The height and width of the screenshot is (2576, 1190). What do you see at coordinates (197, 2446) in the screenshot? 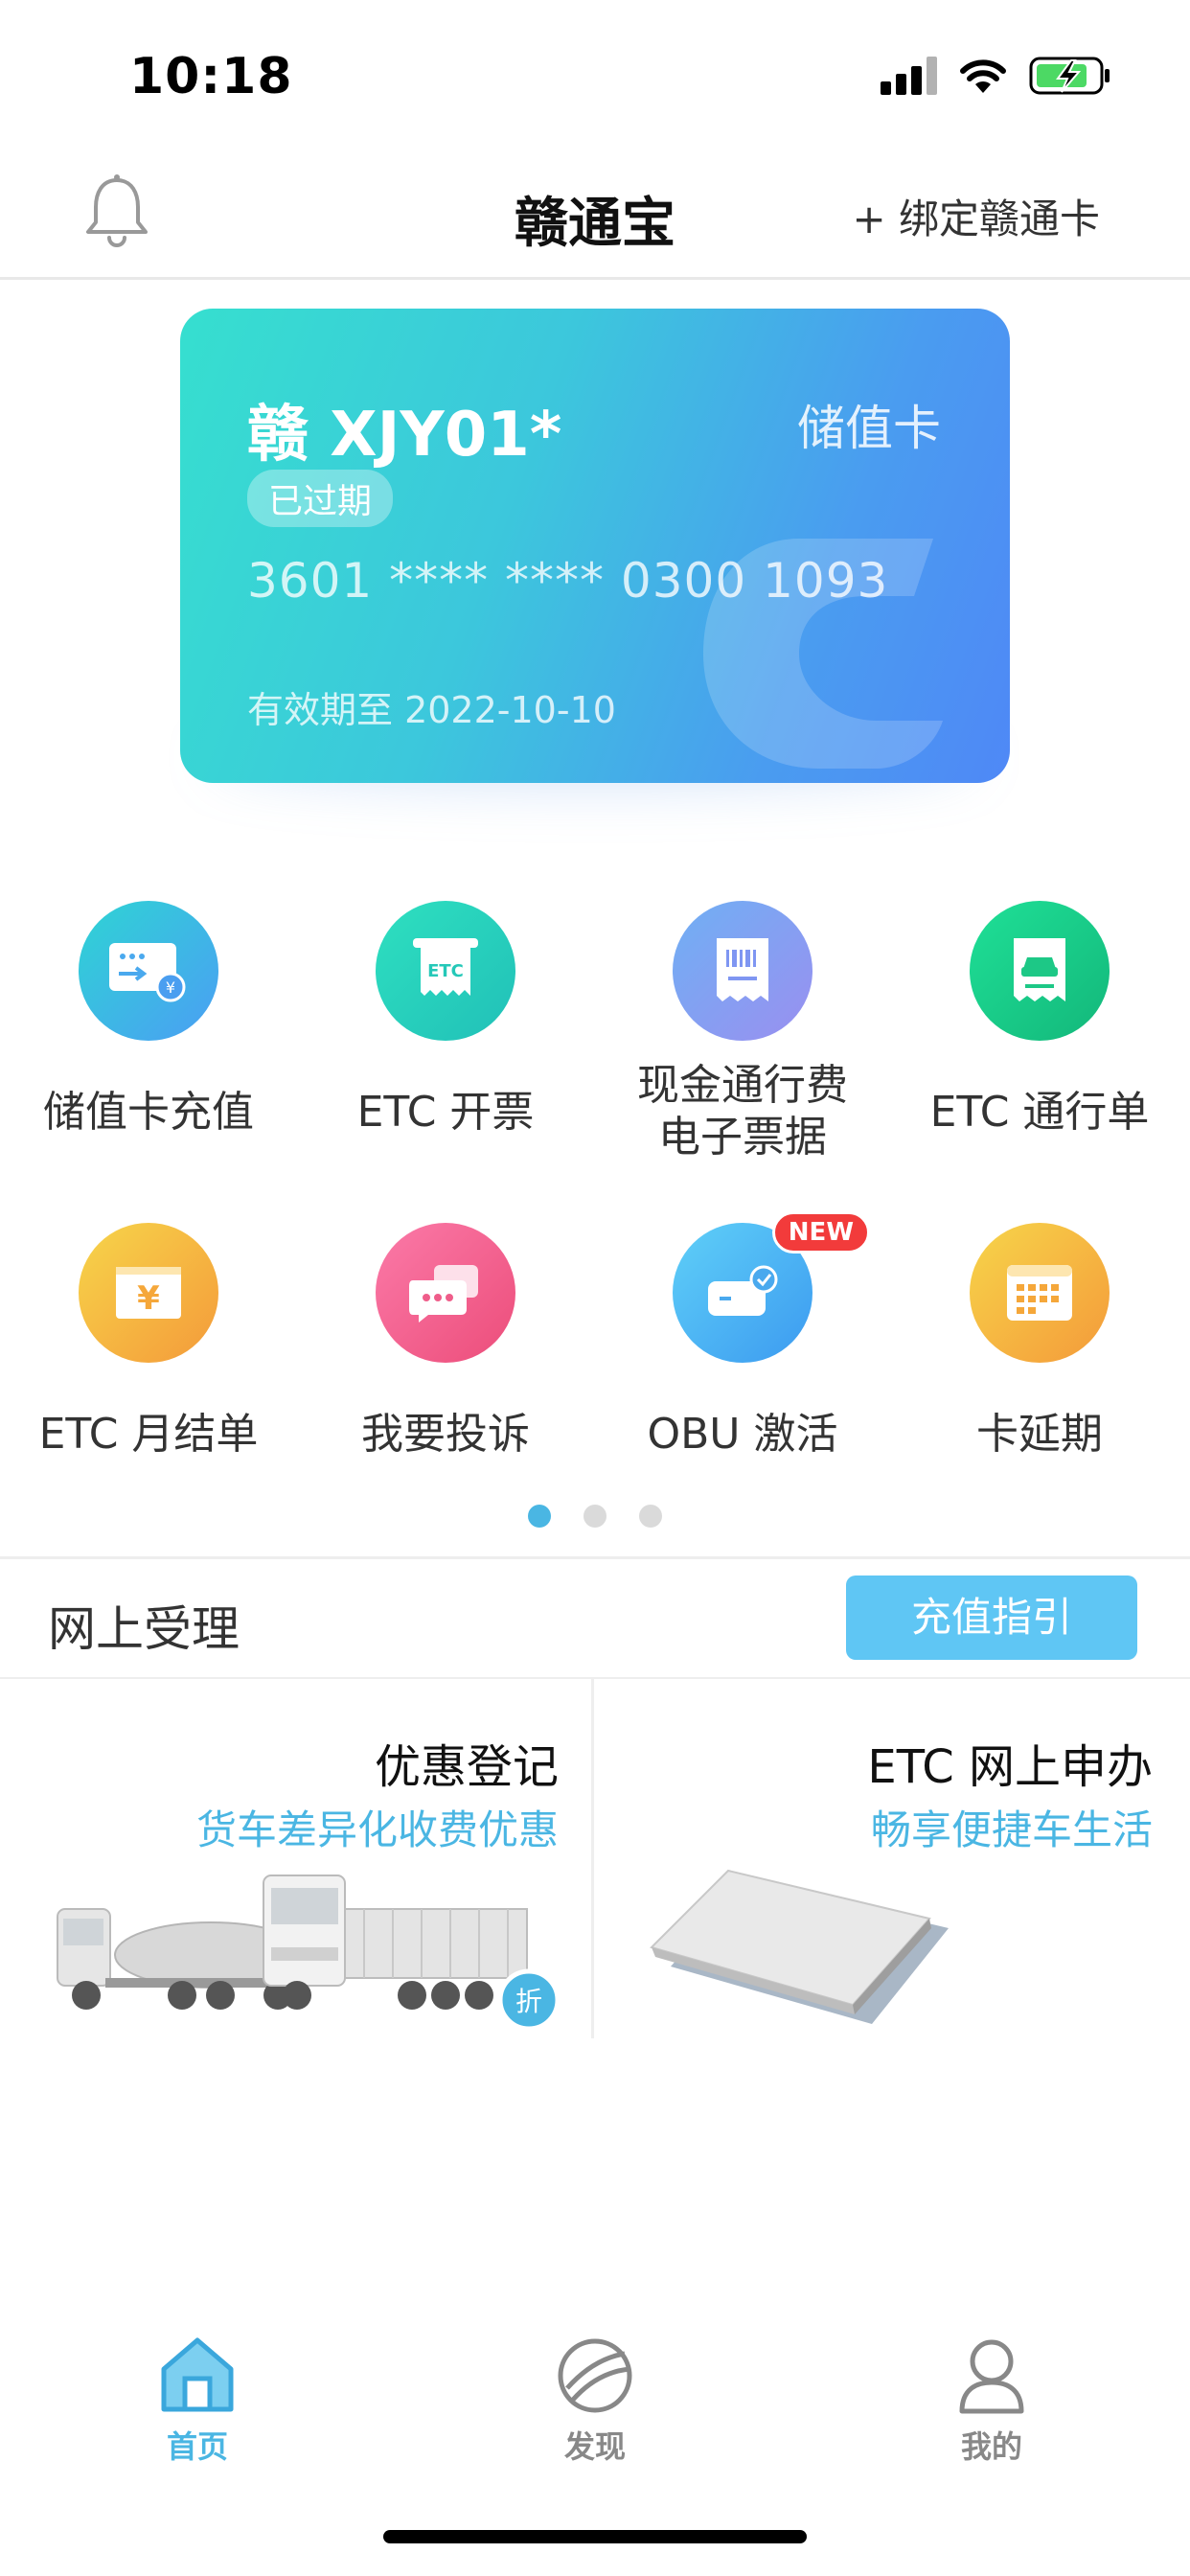
I see `tab-label: 首页` at bounding box center [197, 2446].